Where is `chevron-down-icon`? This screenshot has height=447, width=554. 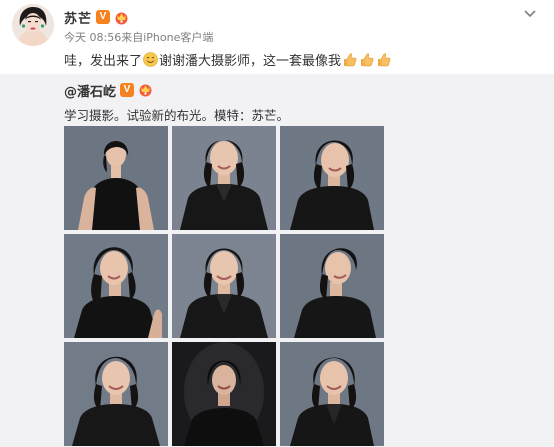
chevron-down-icon is located at coordinates (530, 13).